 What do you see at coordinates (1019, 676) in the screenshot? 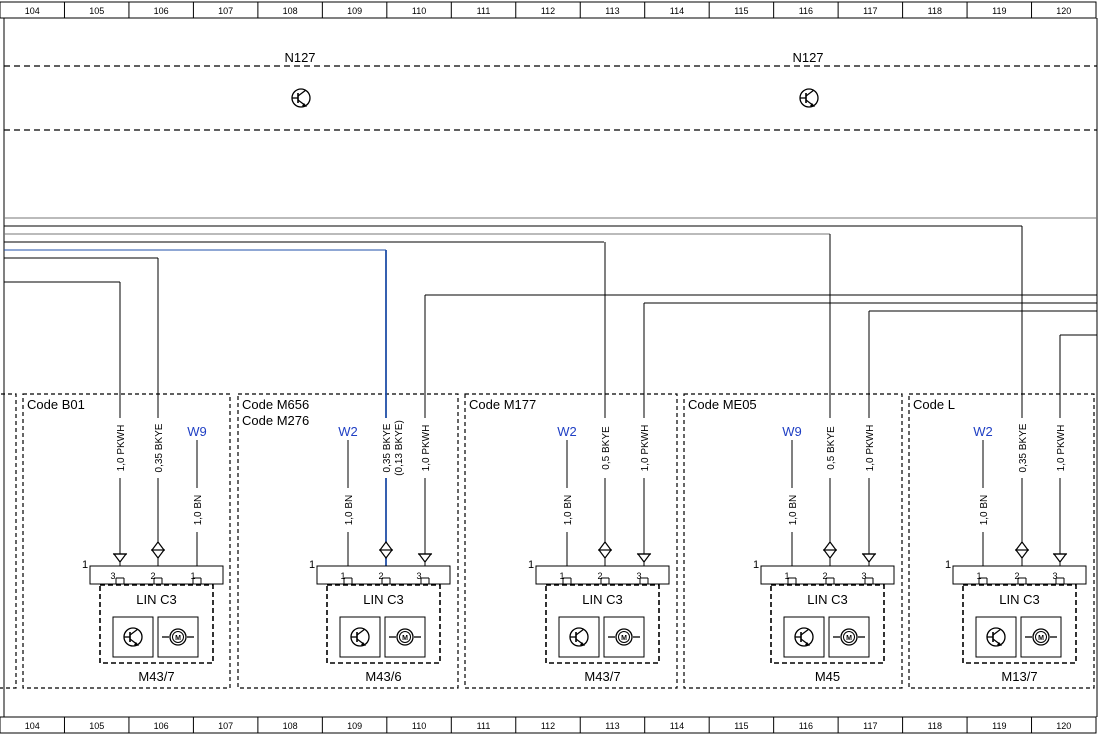
I see `component-name: M13/7` at bounding box center [1019, 676].